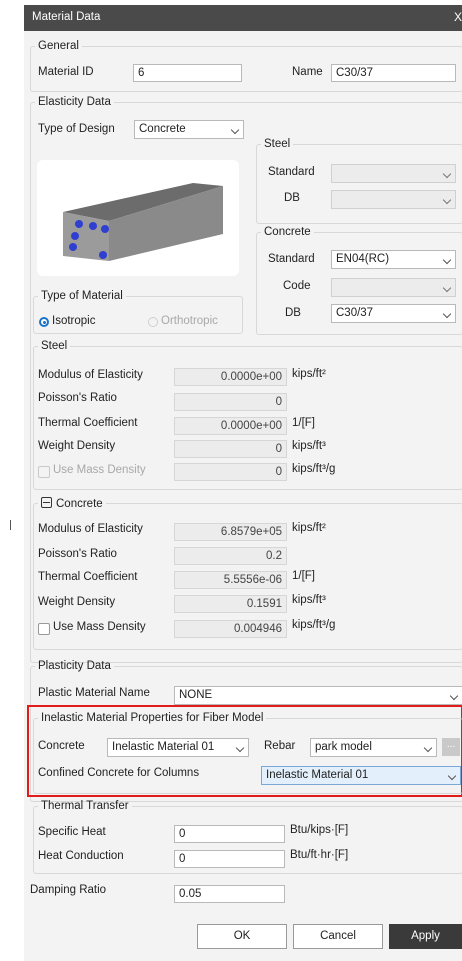  Describe the element at coordinates (309, 446) in the screenshot. I see `steel-weight-unit: kips/ft³` at that location.